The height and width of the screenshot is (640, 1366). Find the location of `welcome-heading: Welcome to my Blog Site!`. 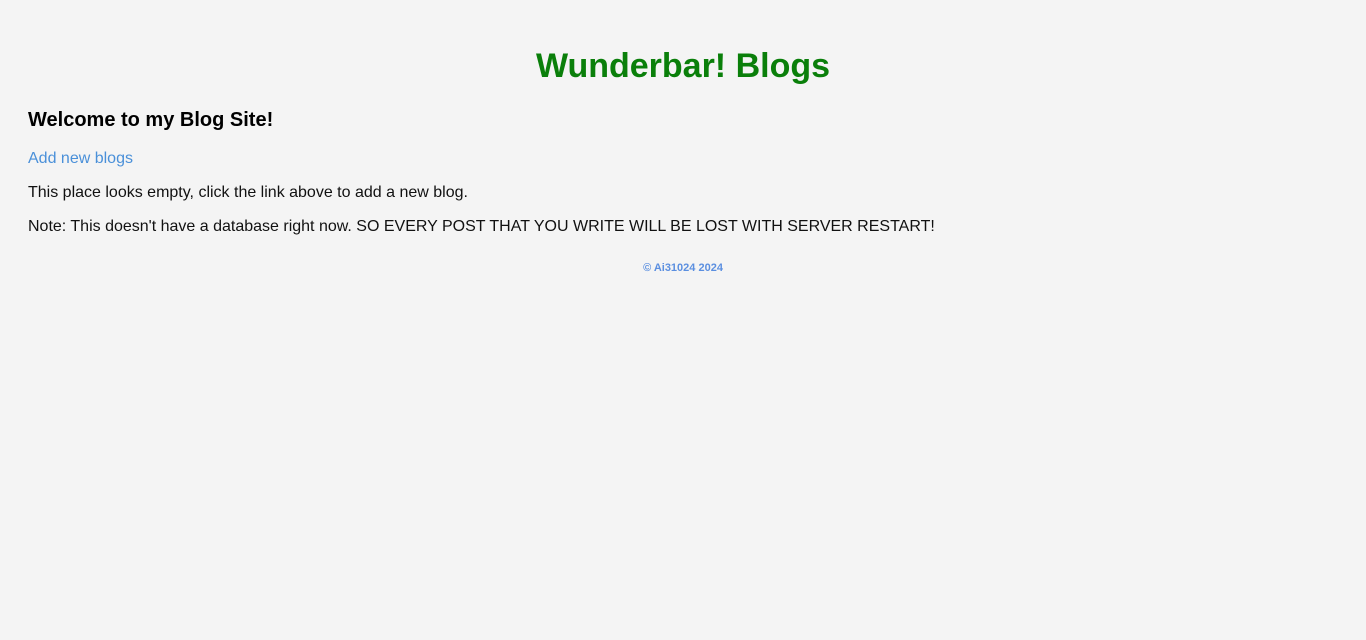

welcome-heading: Welcome to my Blog Site! is located at coordinates (151, 120).